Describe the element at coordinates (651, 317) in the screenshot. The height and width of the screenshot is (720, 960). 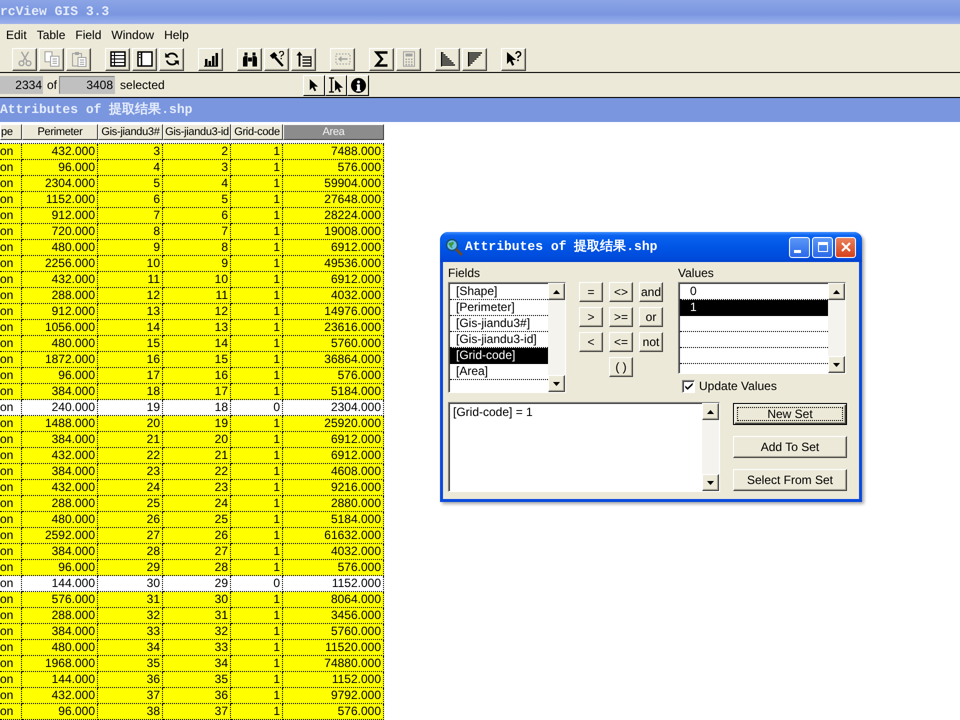
I see `operator-button: or` at that location.